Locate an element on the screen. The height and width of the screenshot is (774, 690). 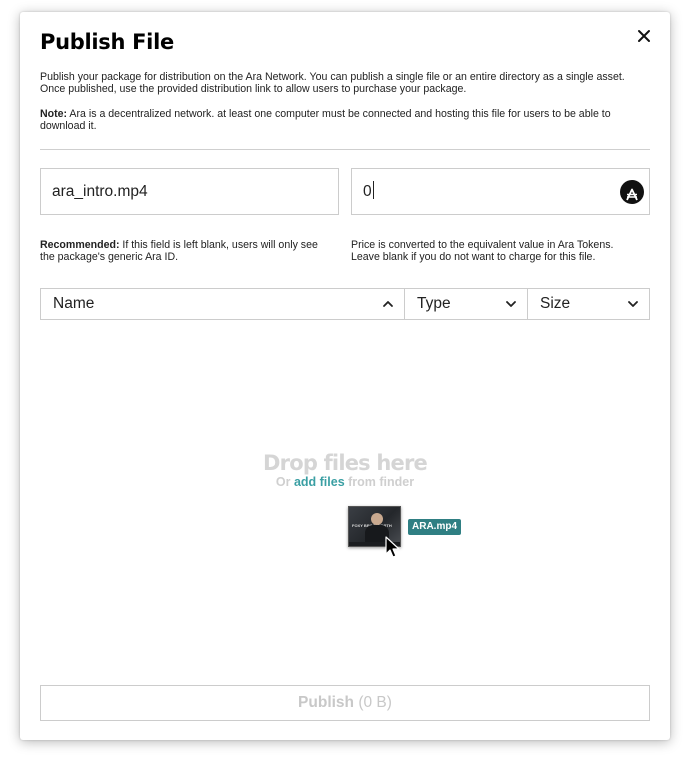
column-header-size: Size is located at coordinates (588, 304).